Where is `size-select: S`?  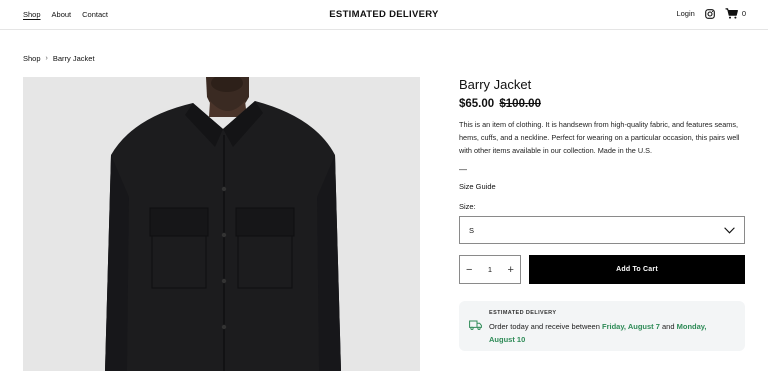
size-select: S is located at coordinates (602, 230).